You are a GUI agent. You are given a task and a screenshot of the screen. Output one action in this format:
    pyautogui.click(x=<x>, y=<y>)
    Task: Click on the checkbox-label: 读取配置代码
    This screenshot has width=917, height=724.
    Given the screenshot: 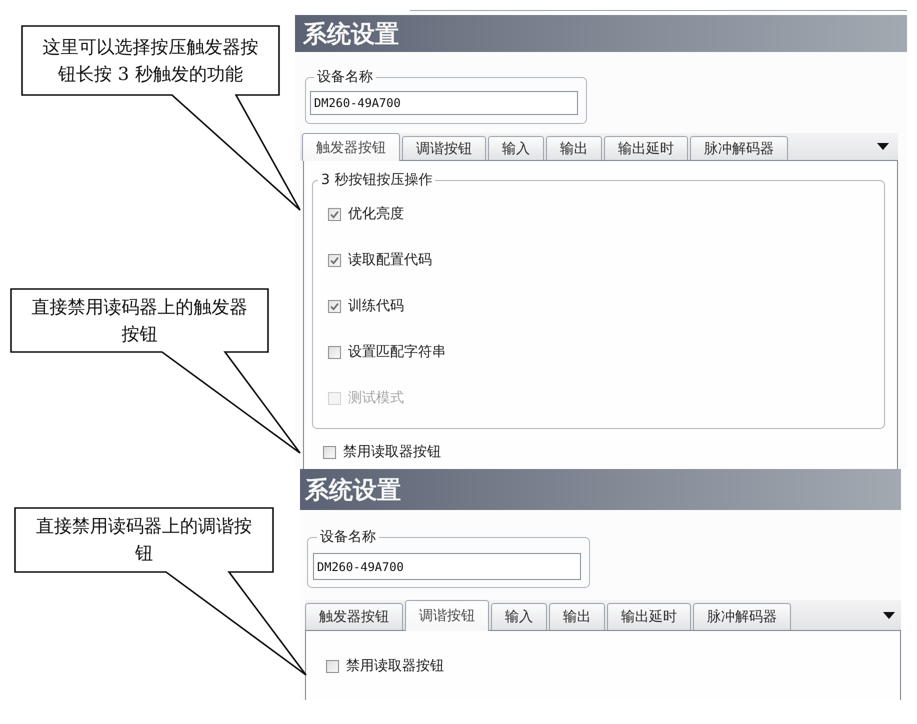 What is the action you would take?
    pyautogui.click(x=390, y=260)
    